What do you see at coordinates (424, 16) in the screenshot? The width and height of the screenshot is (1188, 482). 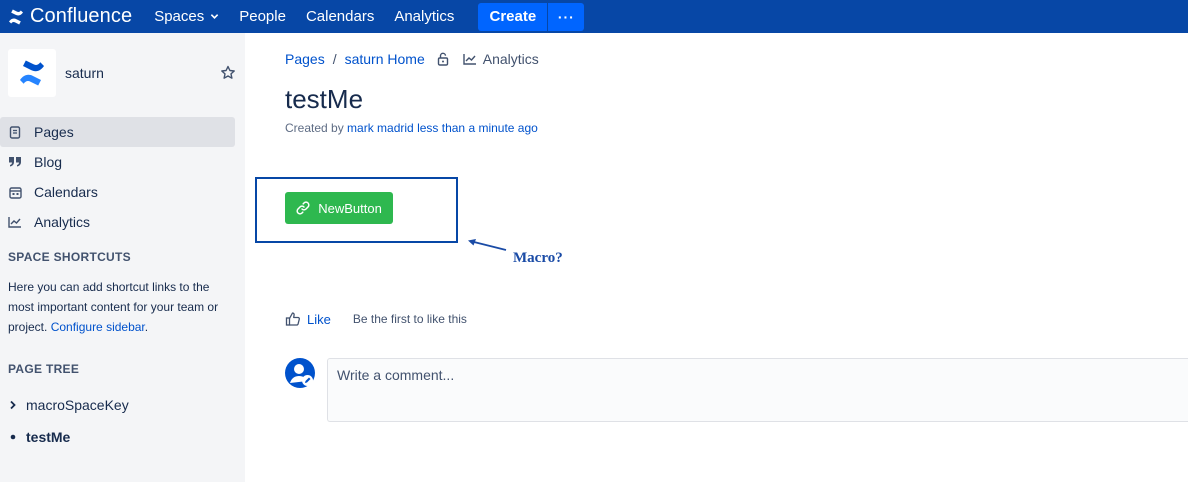 I see `nav-analytics: Analytics` at bounding box center [424, 16].